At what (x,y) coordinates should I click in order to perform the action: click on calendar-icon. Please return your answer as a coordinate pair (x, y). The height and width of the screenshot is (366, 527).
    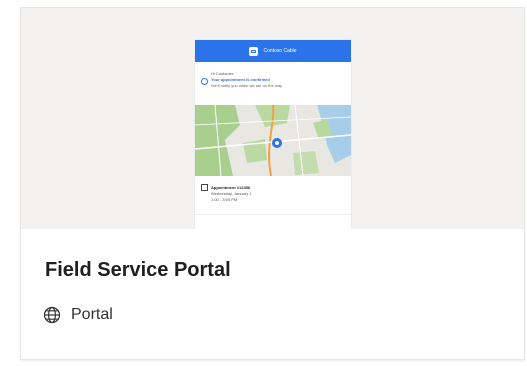
    Looking at the image, I should click on (204, 187).